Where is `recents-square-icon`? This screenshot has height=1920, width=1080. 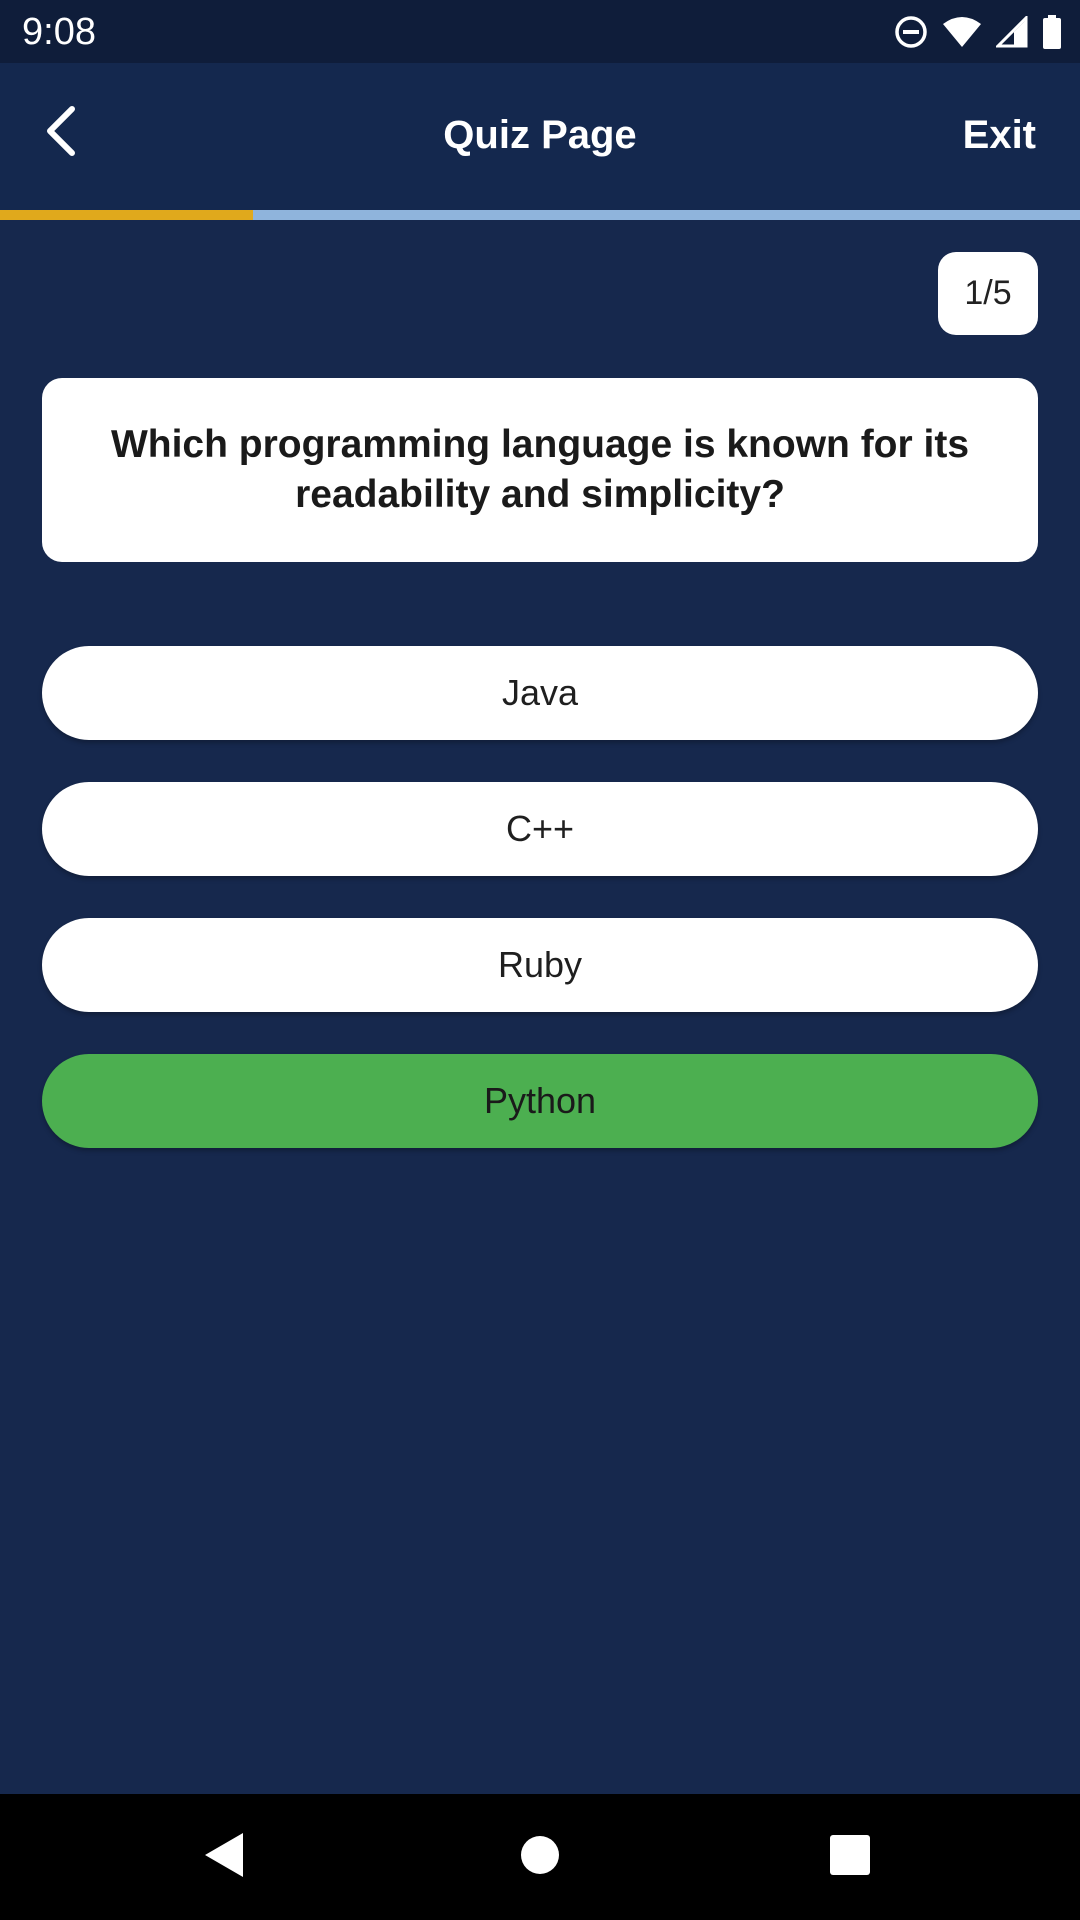 recents-square-icon is located at coordinates (850, 1857).